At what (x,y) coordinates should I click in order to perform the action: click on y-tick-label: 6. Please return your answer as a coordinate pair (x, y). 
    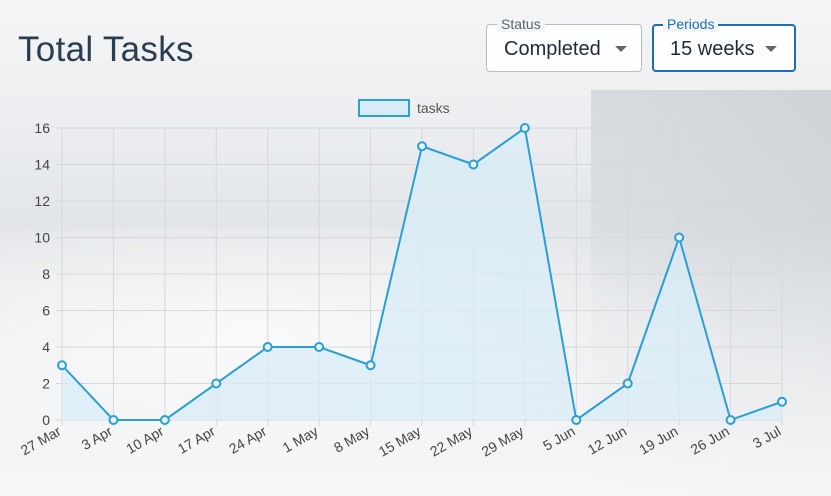
    Looking at the image, I should click on (46, 311).